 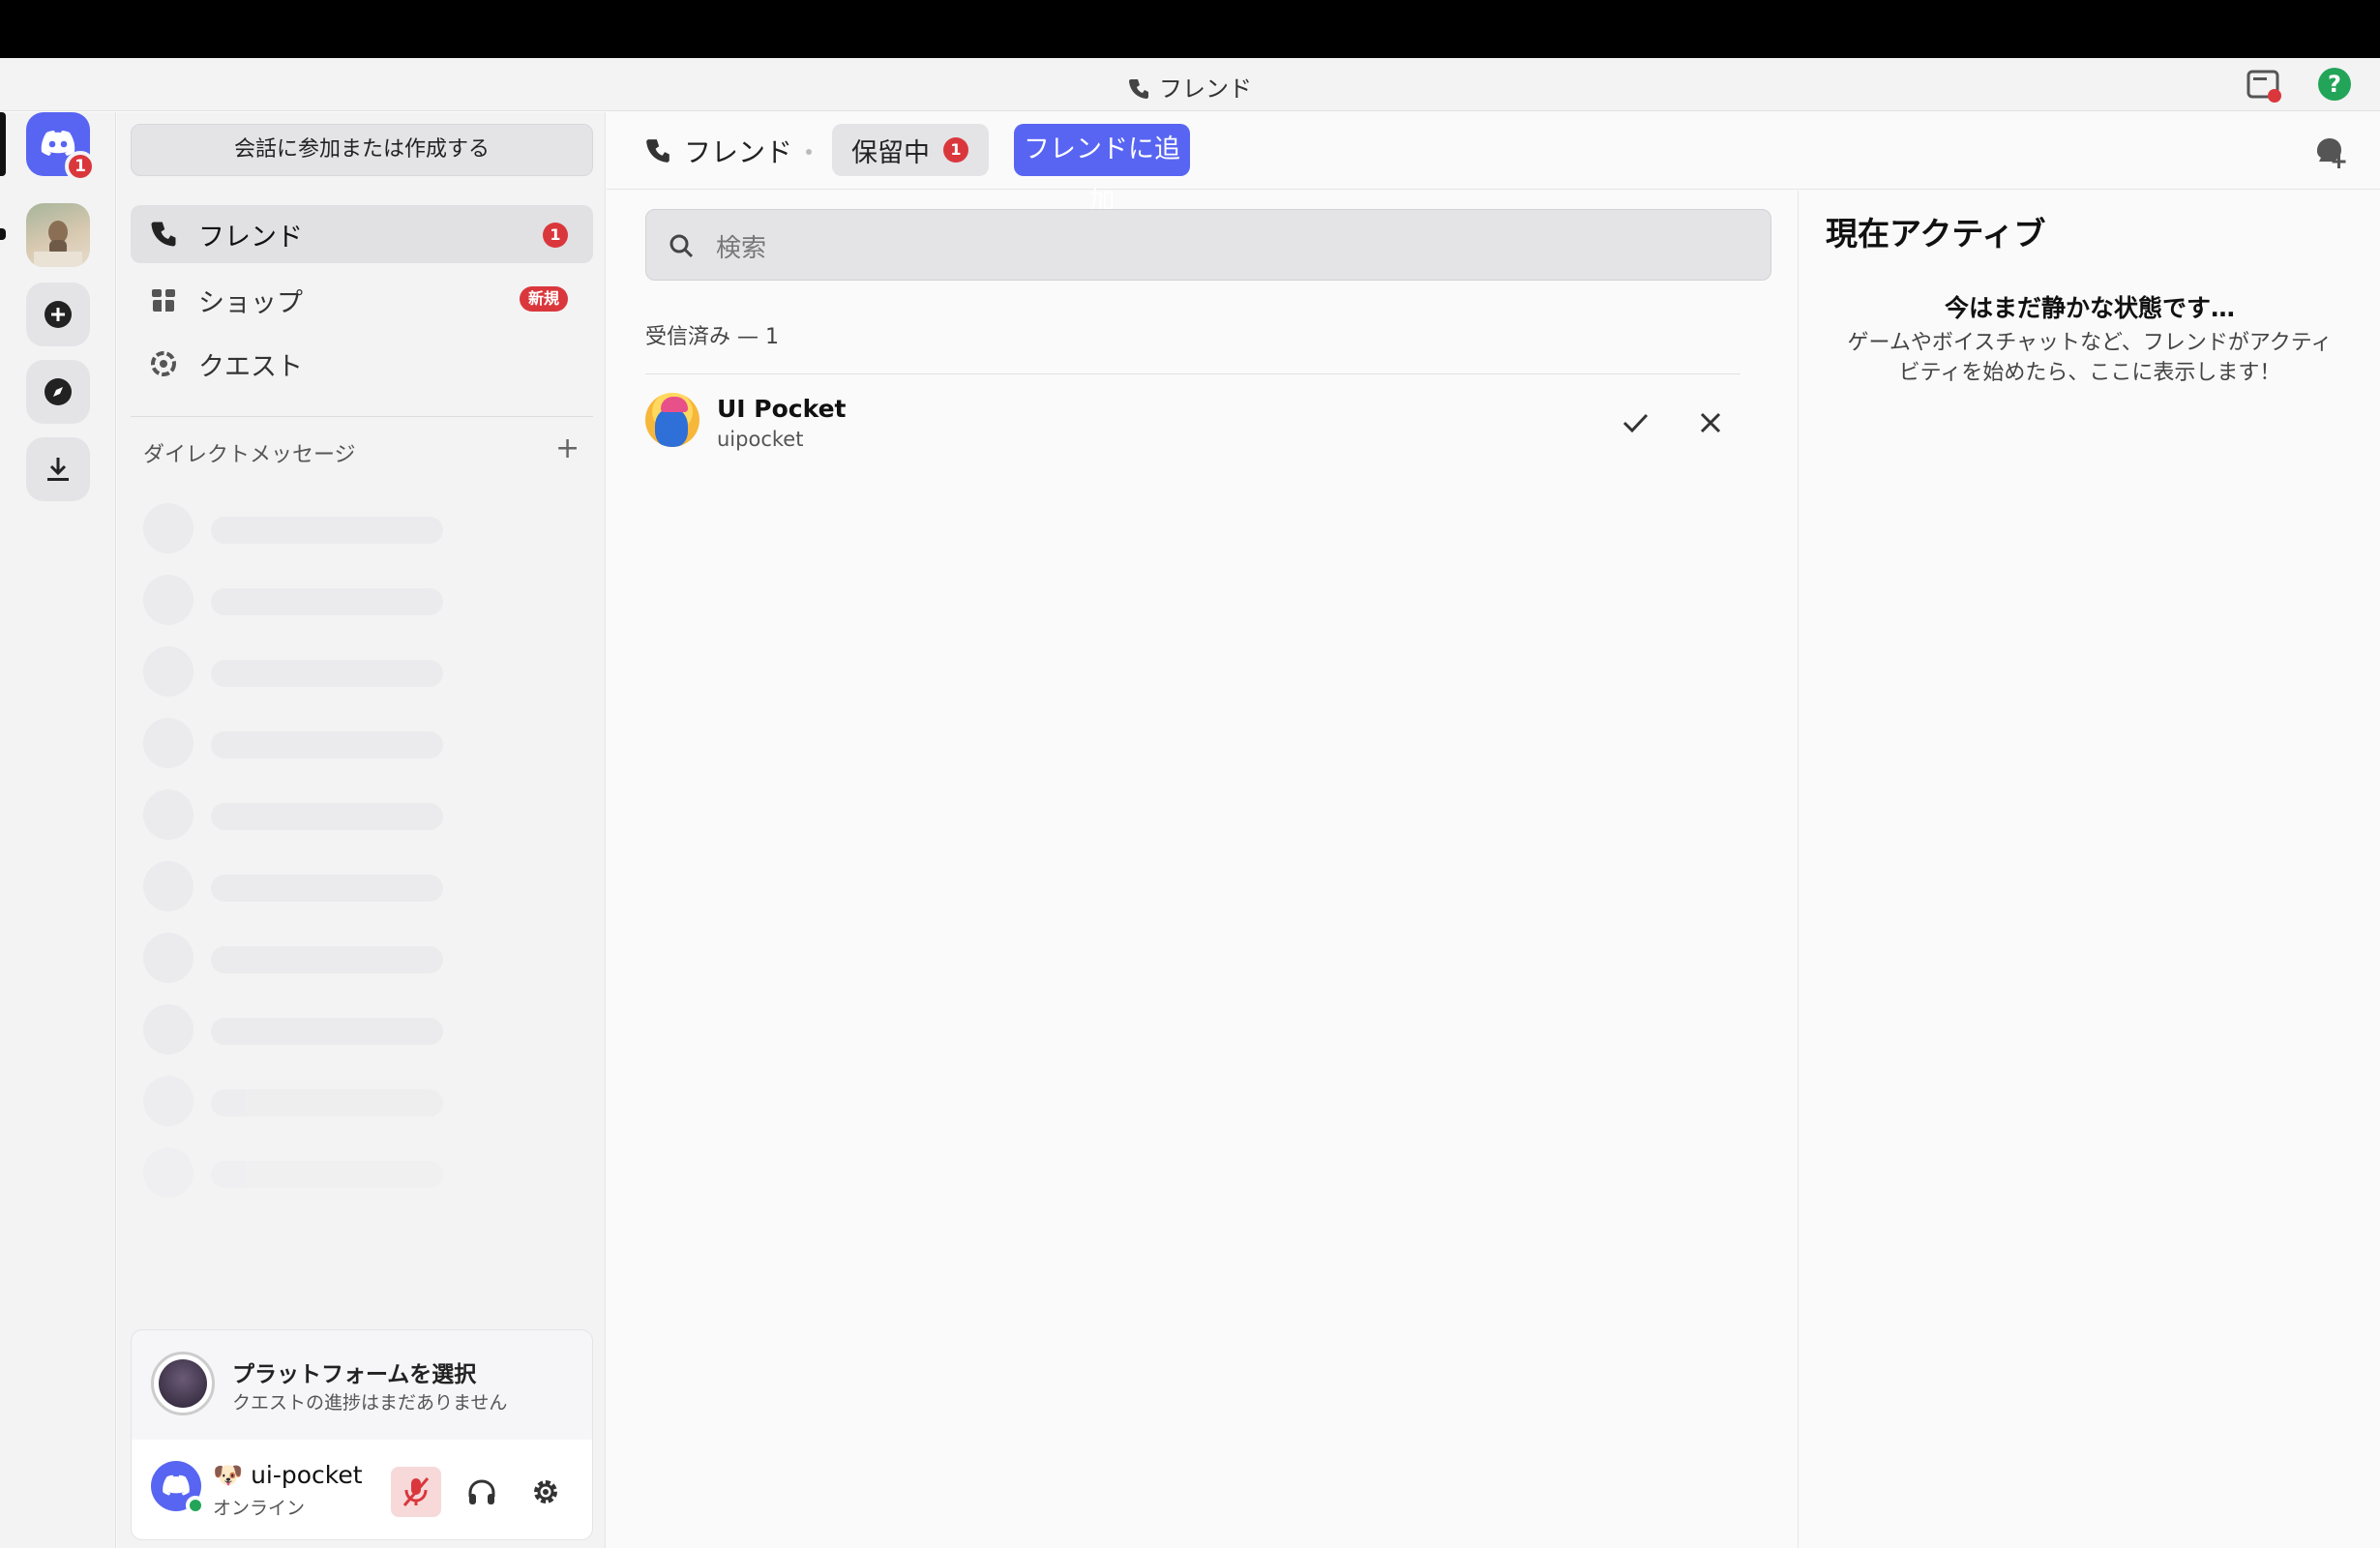 I want to click on sidebar-item-label: ショップ, so click(x=251, y=302).